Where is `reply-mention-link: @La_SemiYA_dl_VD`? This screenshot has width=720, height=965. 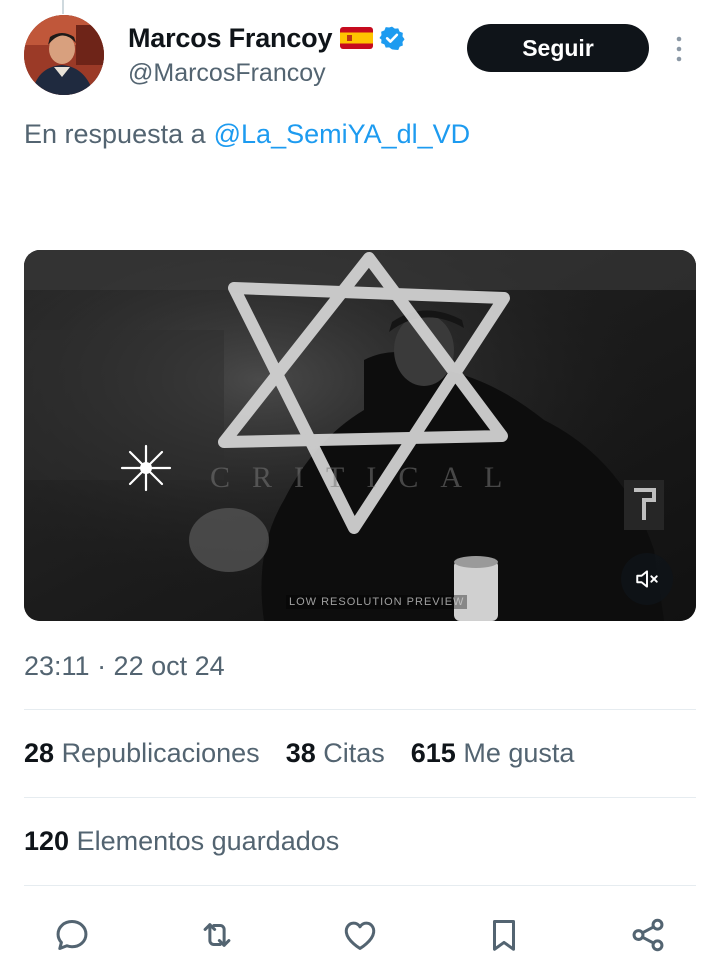 reply-mention-link: @La_SemiYA_dl_VD is located at coordinates (342, 134).